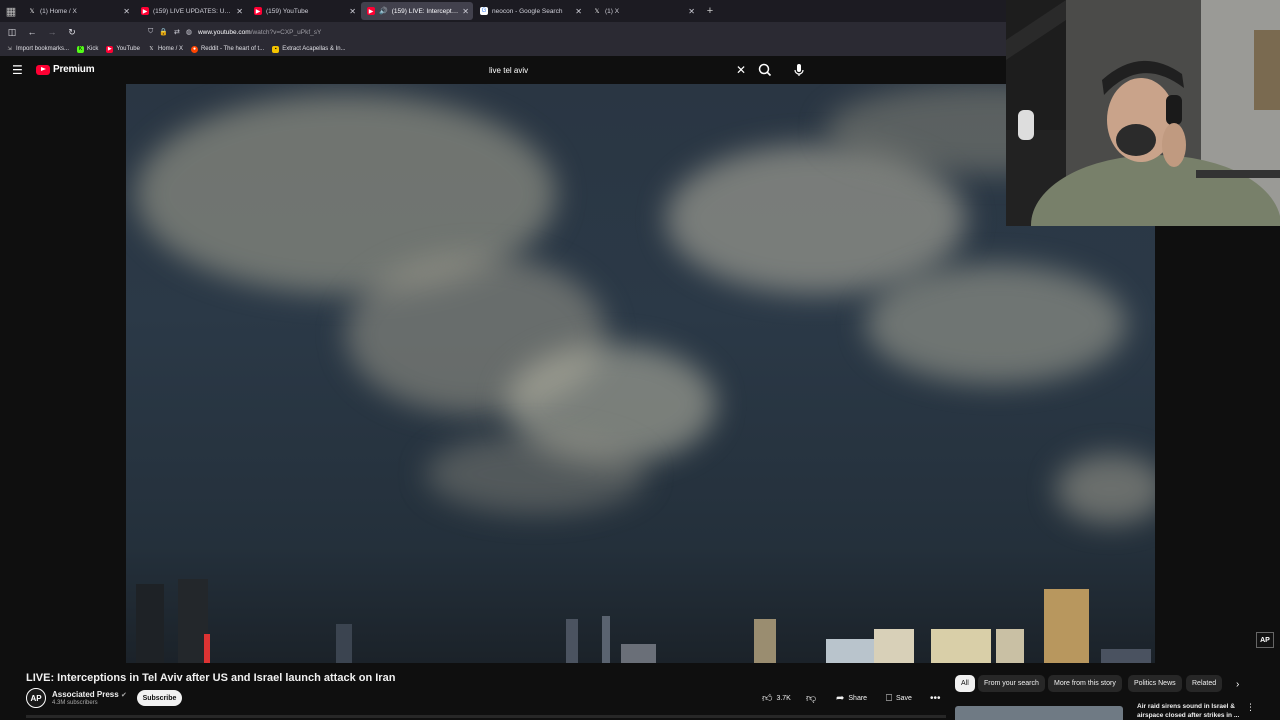 Image resolution: width=1280 pixels, height=720 pixels. I want to click on chip-all: All, so click(965, 683).